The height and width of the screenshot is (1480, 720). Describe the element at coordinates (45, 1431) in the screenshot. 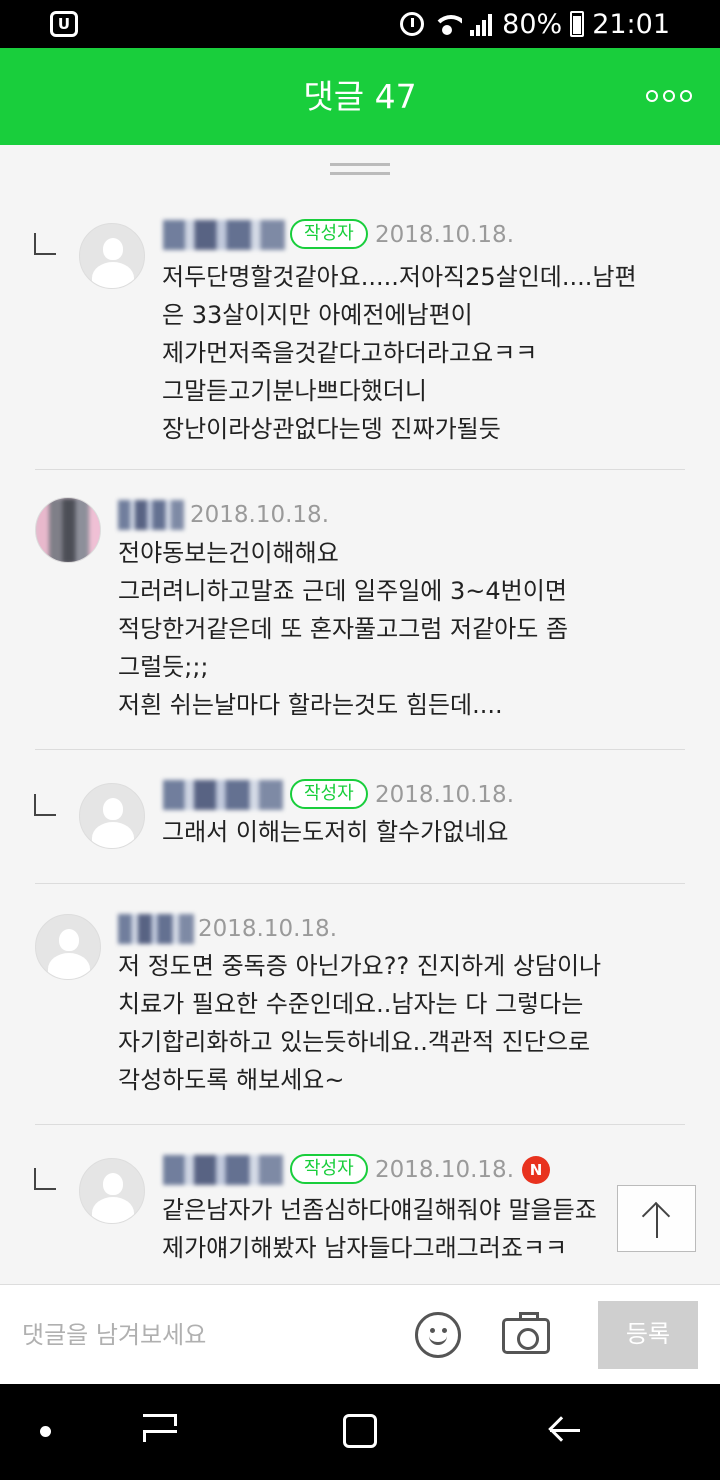

I see `nav-dot-icon` at that location.